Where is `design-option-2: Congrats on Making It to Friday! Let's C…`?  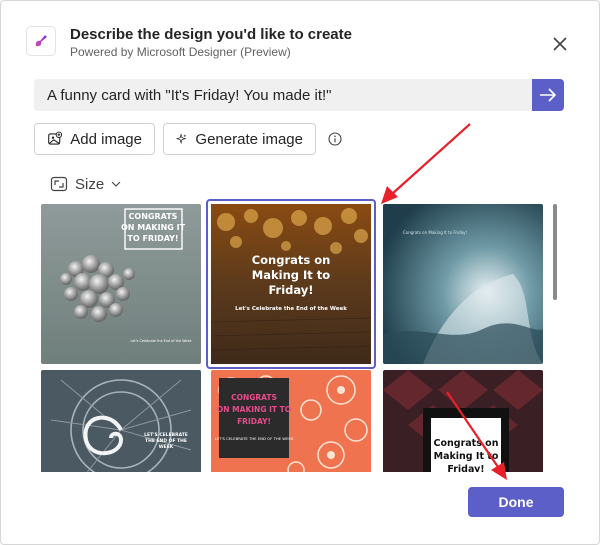 design-option-2: Congrats on Making It to Friday! Let's C… is located at coordinates (291, 284).